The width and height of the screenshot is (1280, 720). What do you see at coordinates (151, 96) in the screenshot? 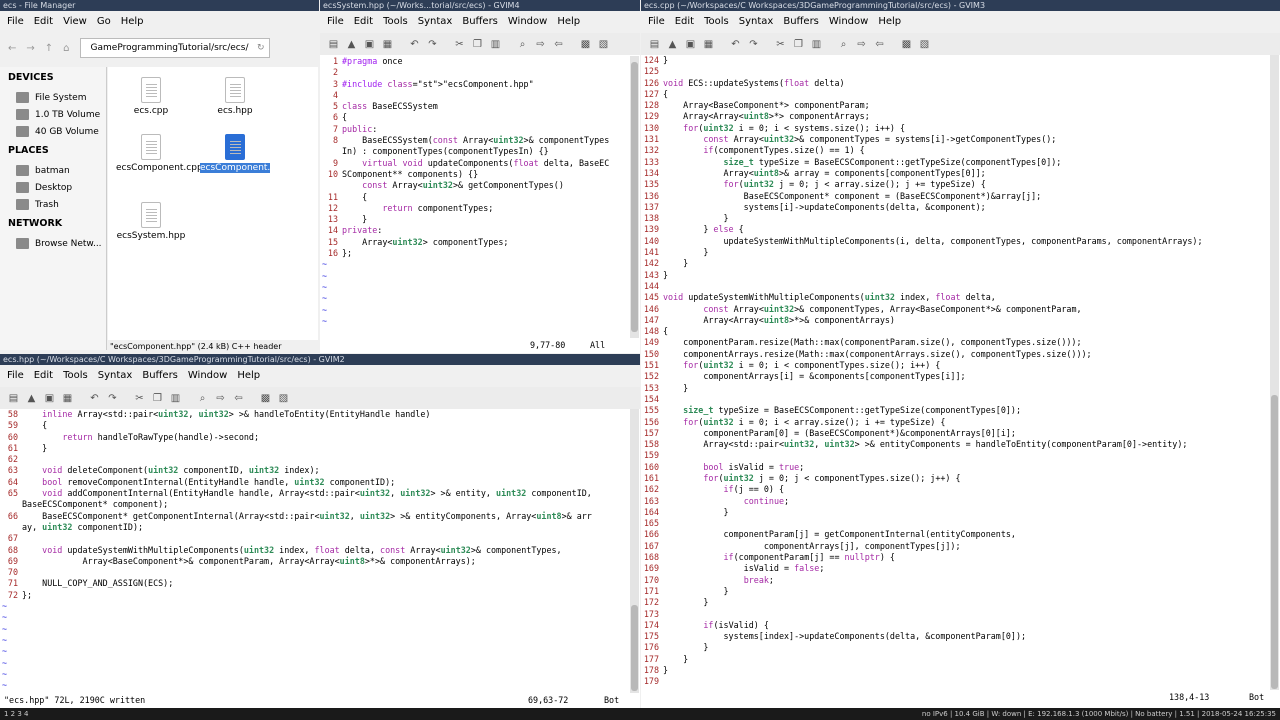
I see `file-item: ecs.cpp` at bounding box center [151, 96].